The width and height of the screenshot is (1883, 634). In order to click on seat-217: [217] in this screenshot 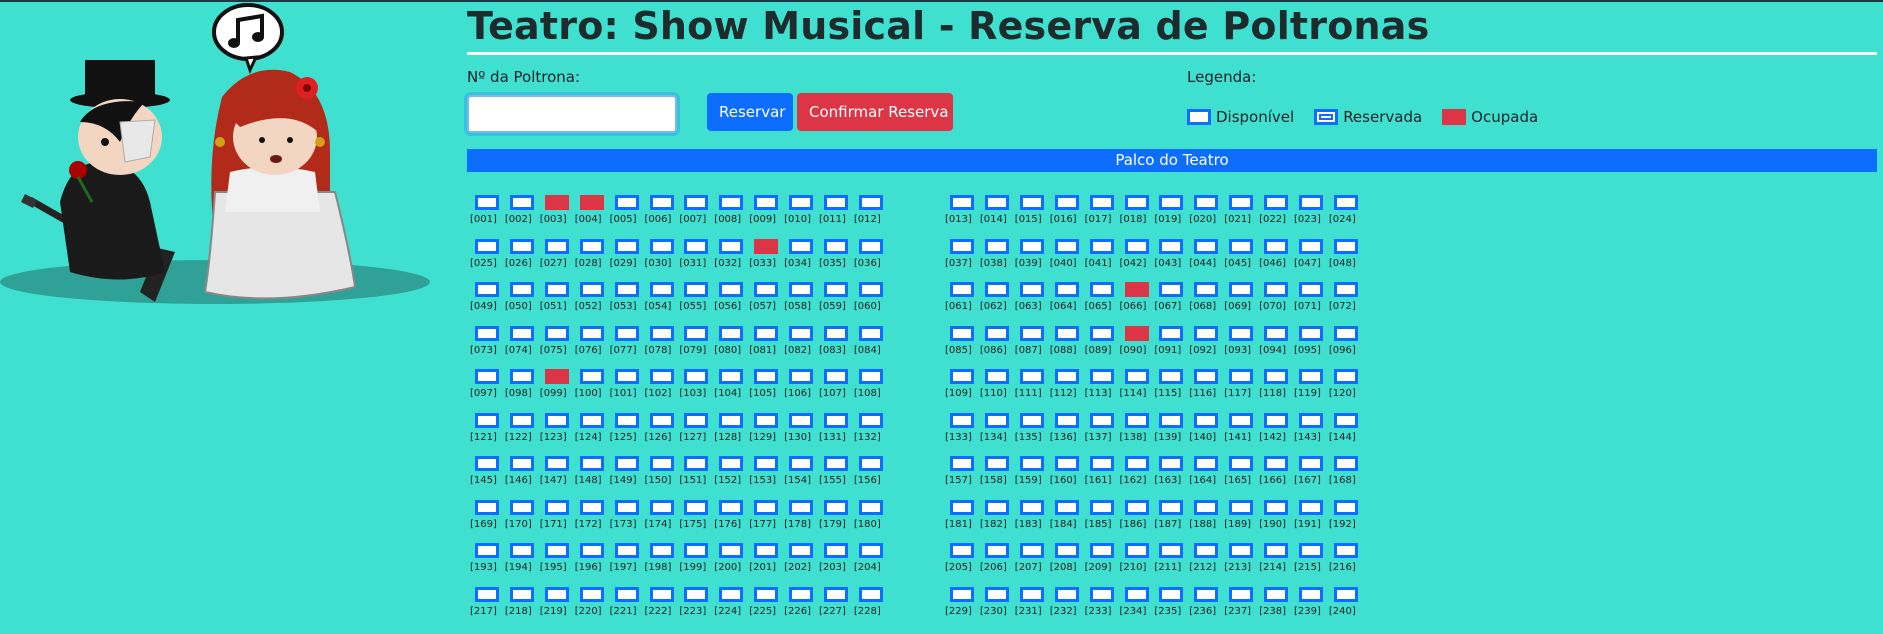, I will do `click(486, 604)`.